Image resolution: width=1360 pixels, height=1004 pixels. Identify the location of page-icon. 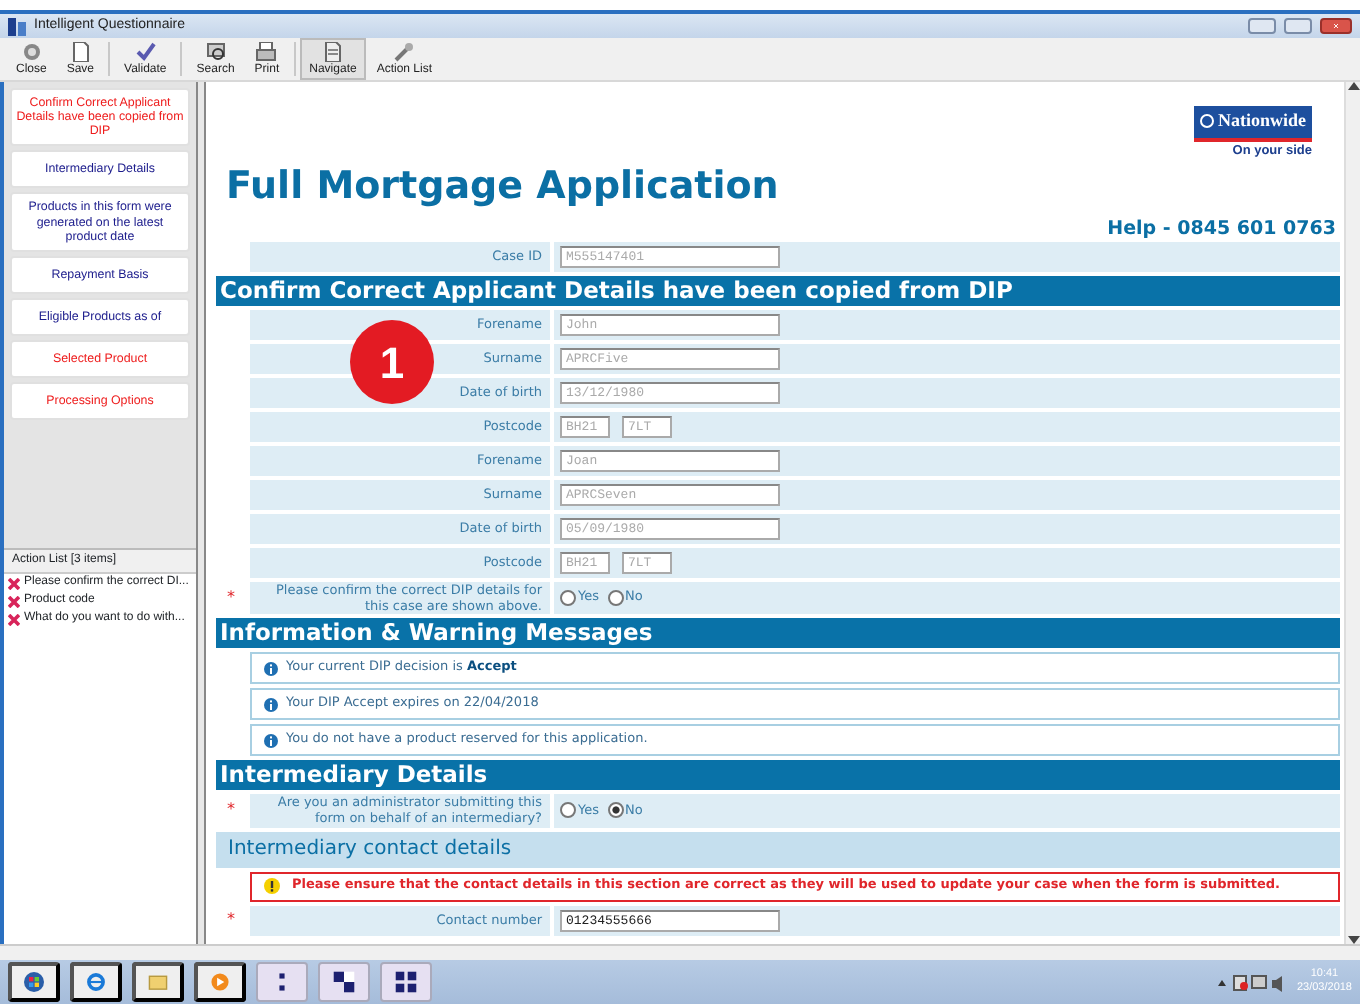
(332, 52).